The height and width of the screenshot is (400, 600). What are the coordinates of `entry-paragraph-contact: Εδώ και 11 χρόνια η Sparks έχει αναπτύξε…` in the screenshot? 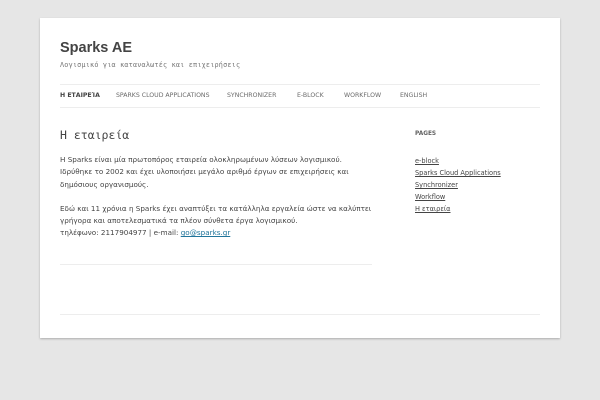 It's located at (216, 221).